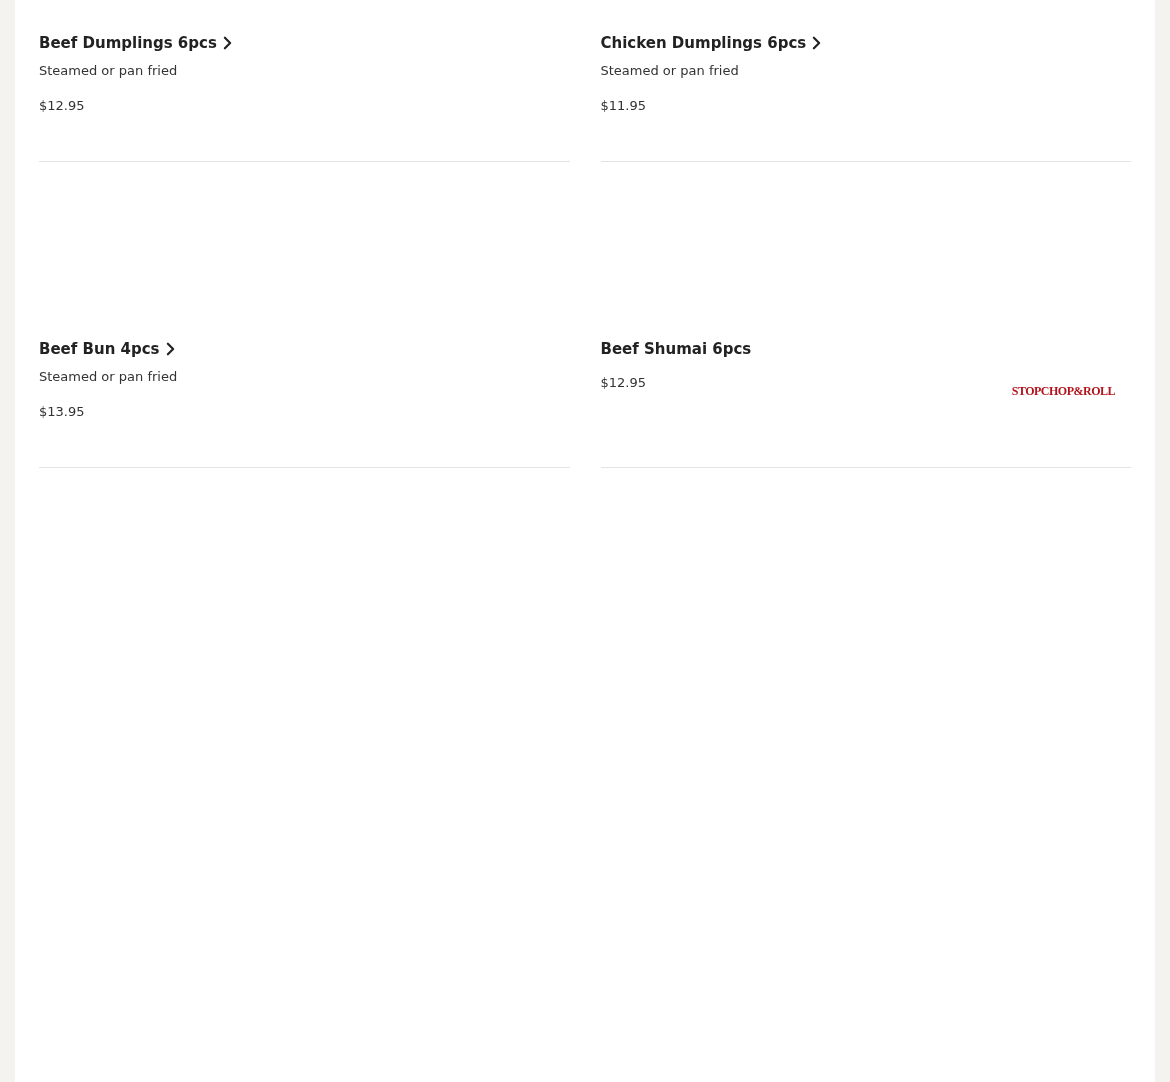  Describe the element at coordinates (99, 349) in the screenshot. I see `item-title: Beef Bun 4pcs` at that location.